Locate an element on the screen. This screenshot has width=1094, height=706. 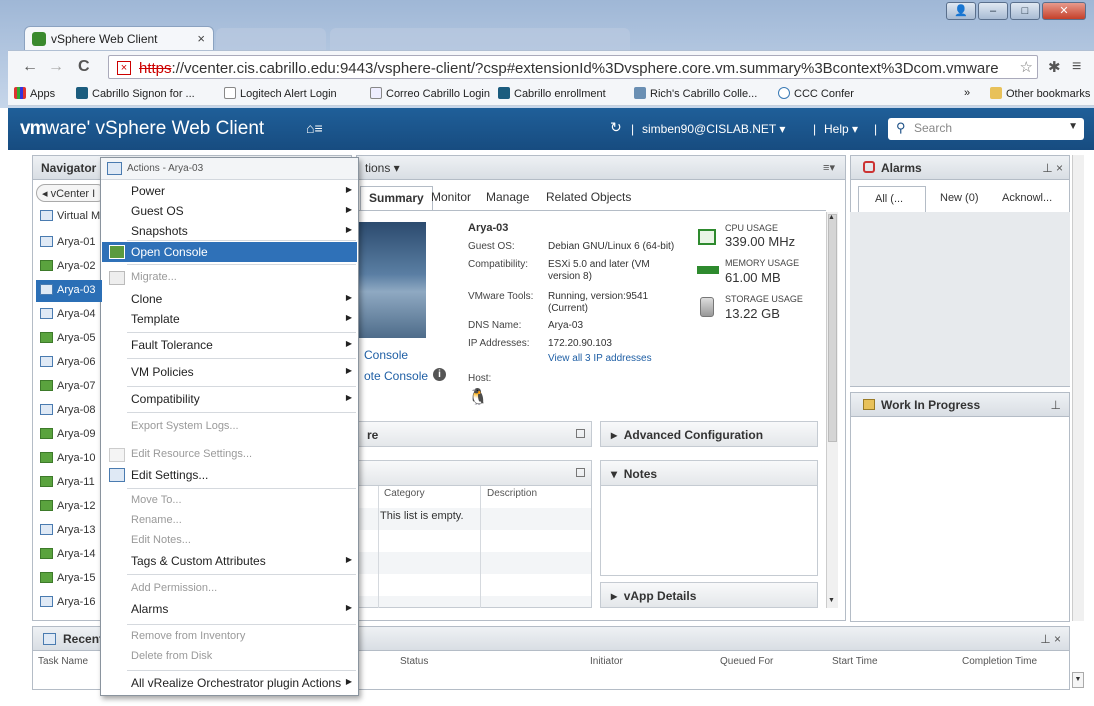
forward-arrow-icon: → is located at coordinates (56, 67).